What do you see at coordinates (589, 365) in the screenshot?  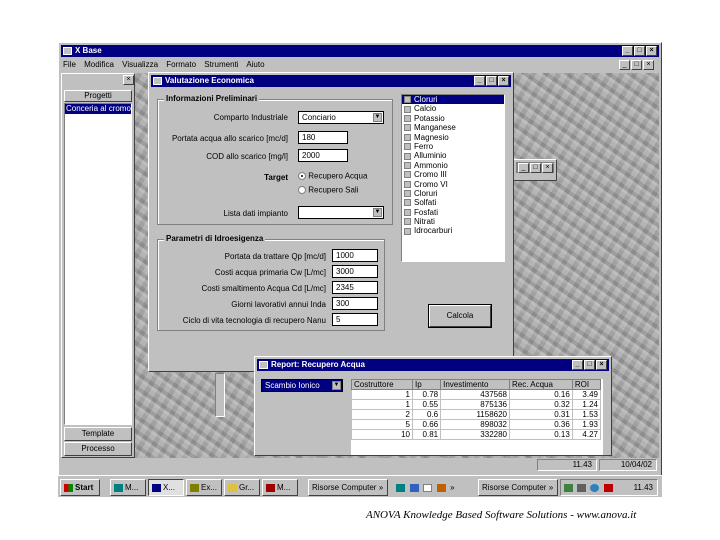 I see `report-maximize-icon: □` at bounding box center [589, 365].